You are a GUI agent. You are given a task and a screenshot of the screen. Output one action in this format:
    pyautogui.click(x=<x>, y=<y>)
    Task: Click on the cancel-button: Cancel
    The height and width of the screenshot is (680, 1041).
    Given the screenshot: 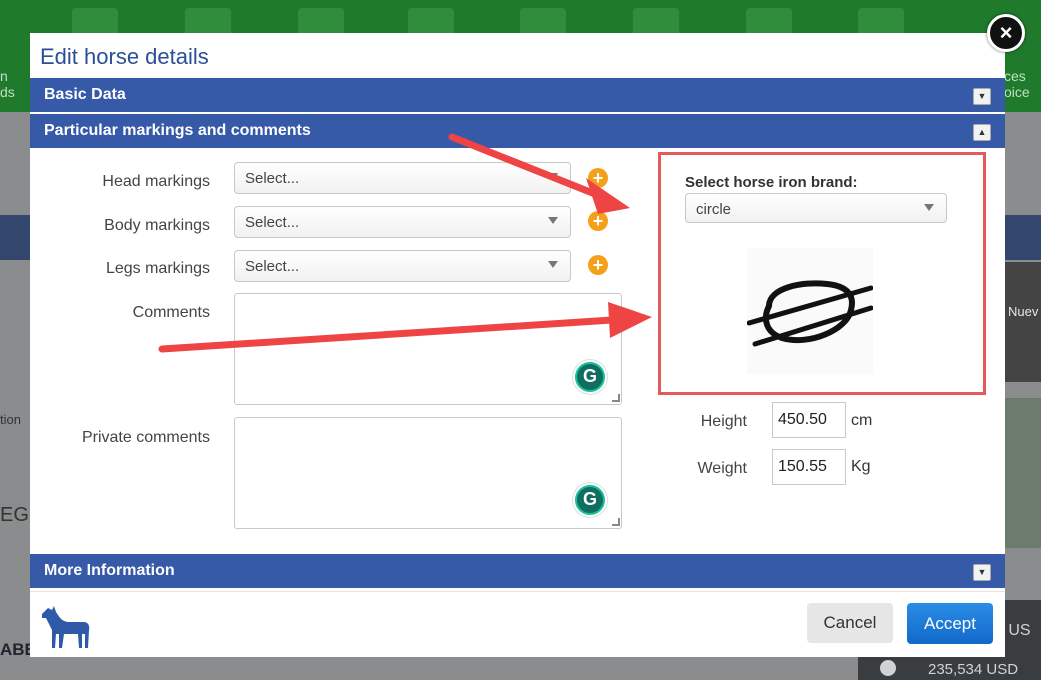 What is the action you would take?
    pyautogui.click(x=850, y=623)
    